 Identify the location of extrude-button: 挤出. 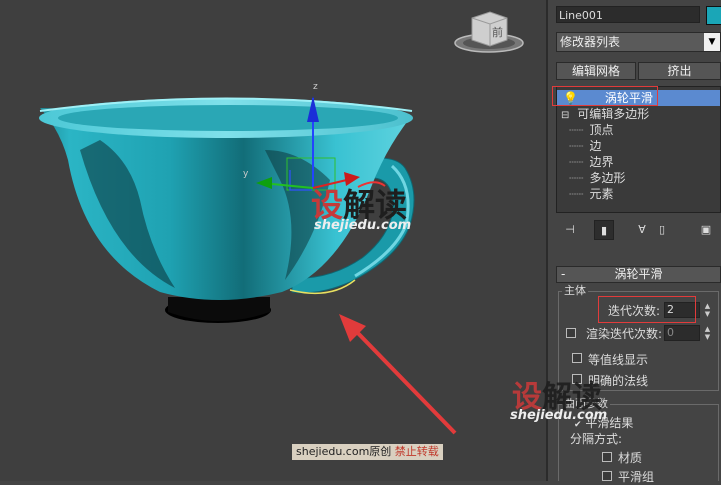
(679, 71).